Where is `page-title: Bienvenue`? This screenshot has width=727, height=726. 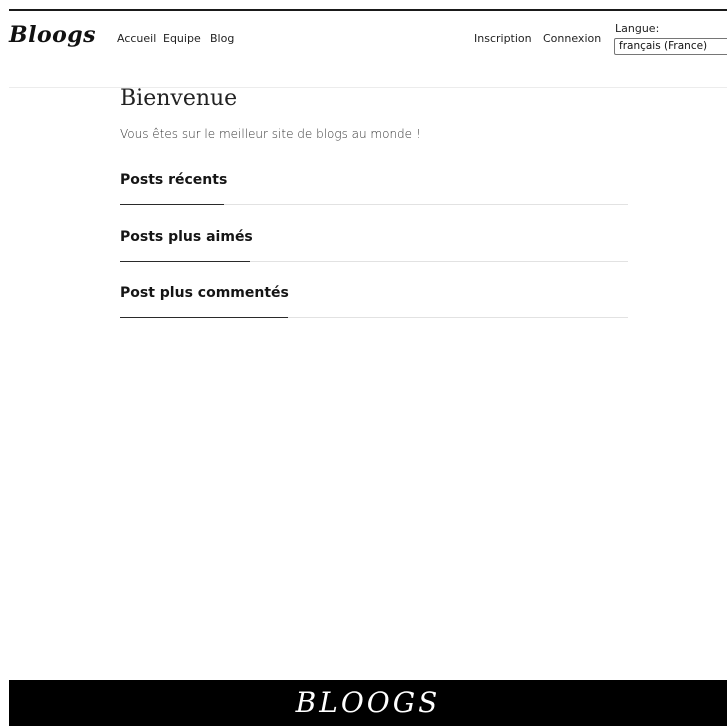 page-title: Bienvenue is located at coordinates (179, 98).